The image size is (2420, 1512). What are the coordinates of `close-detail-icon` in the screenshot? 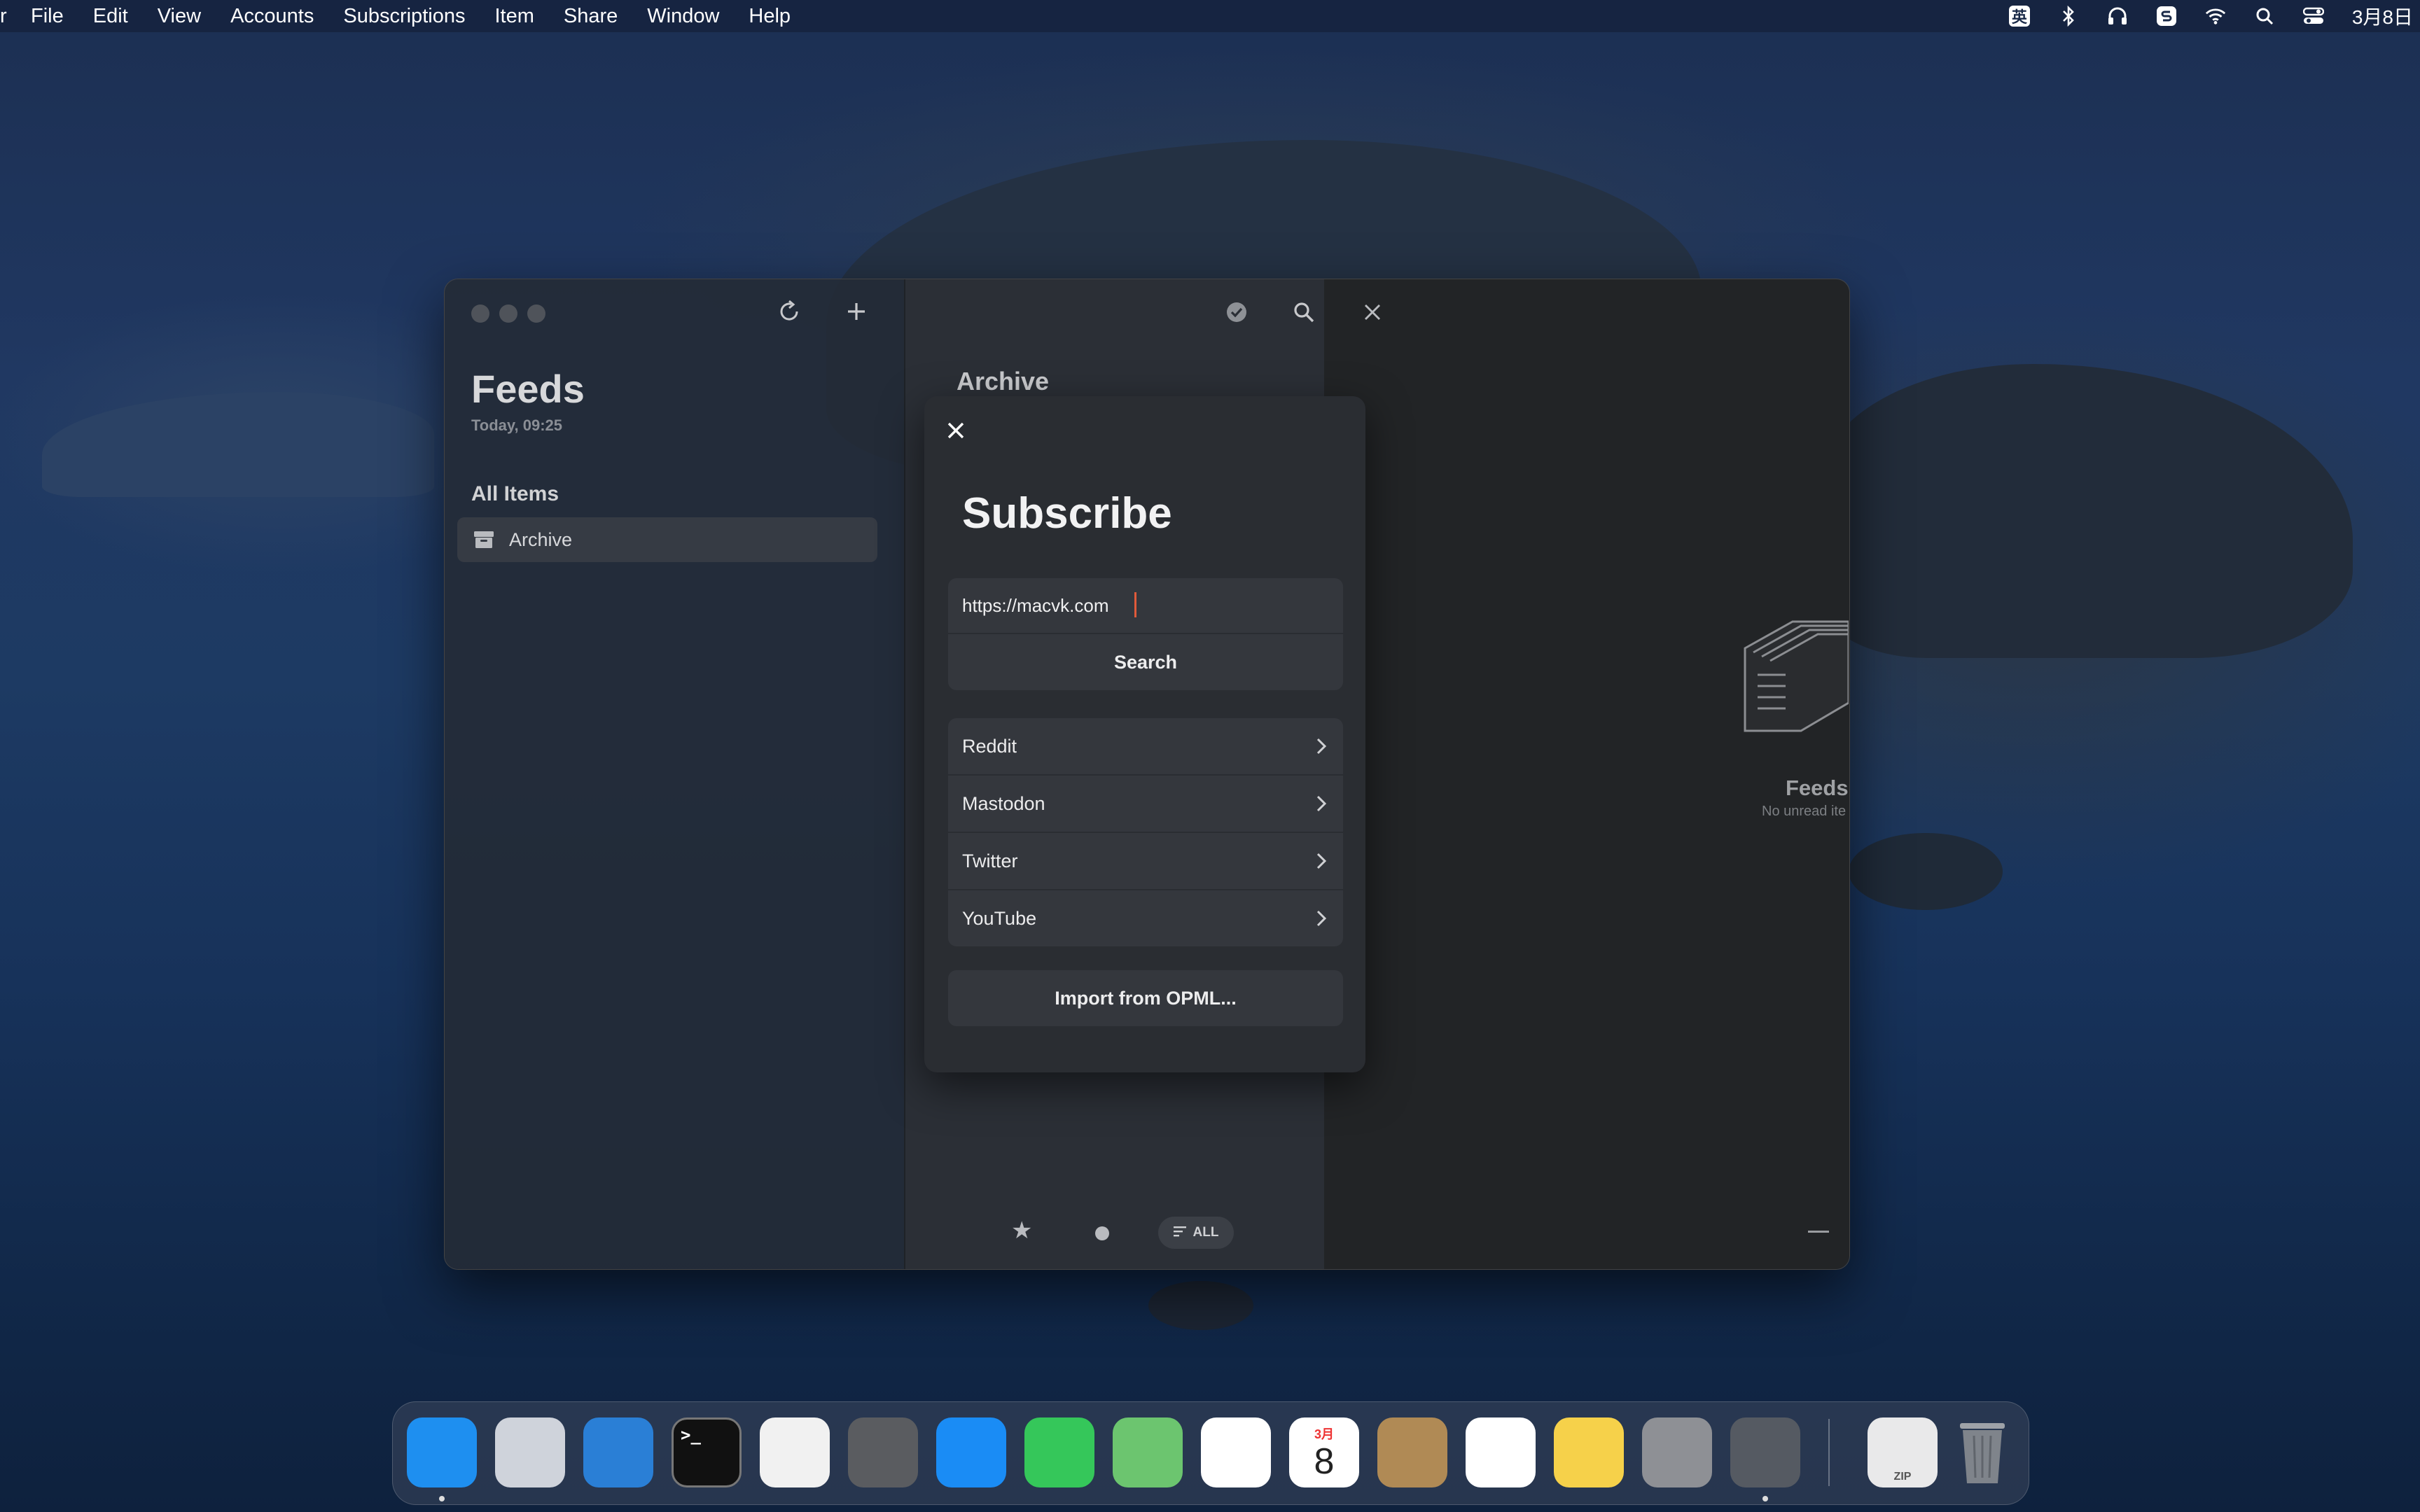 It's located at (1372, 312).